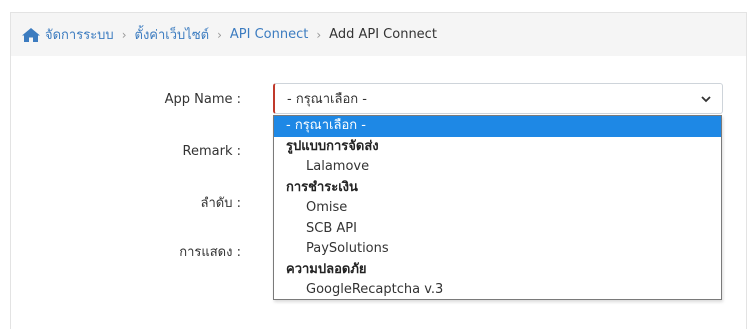 This screenshot has height=329, width=754. I want to click on breadcrumb-current: Add API Connect, so click(383, 34).